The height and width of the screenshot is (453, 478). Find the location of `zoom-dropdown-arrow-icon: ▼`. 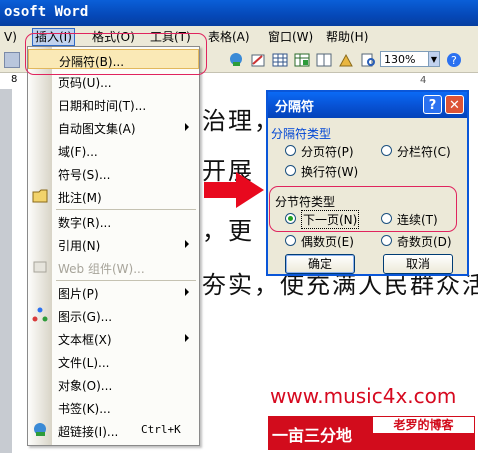

zoom-dropdown-arrow-icon: ▼ is located at coordinates (434, 59).